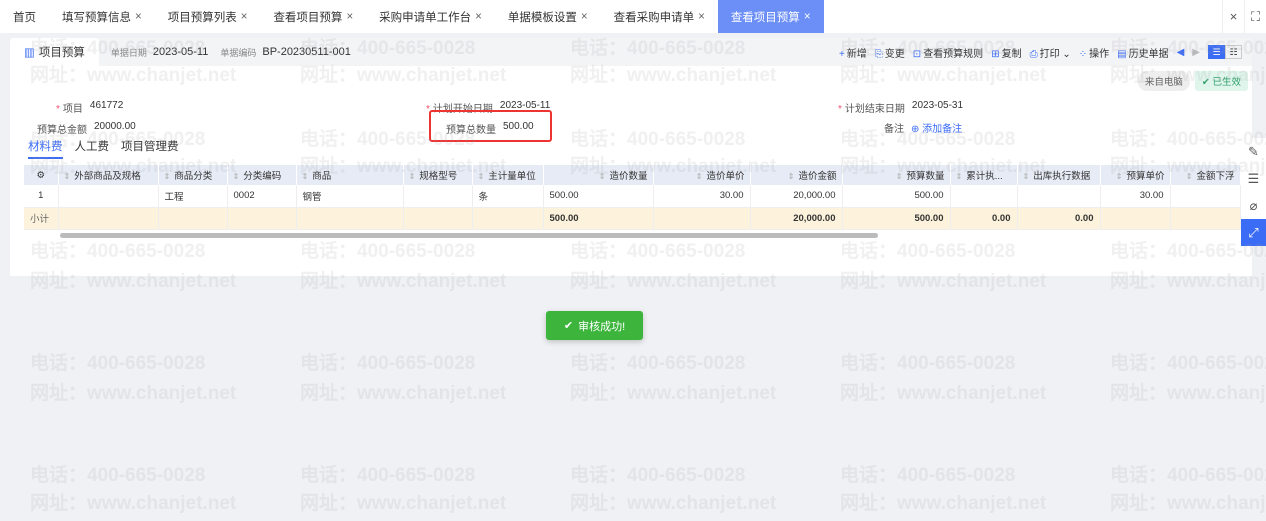 This screenshot has width=1266, height=521. Describe the element at coordinates (770, 16) in the screenshot. I see `tab-7: 查看项目预算 ×` at that location.